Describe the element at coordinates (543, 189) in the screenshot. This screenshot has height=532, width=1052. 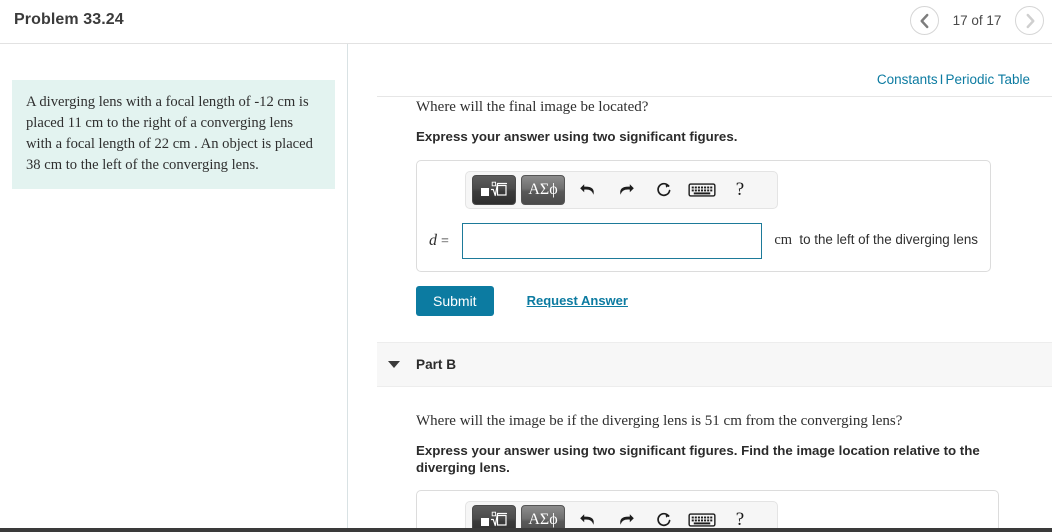
I see `greek-symbols-button: ΑΣϕ` at that location.